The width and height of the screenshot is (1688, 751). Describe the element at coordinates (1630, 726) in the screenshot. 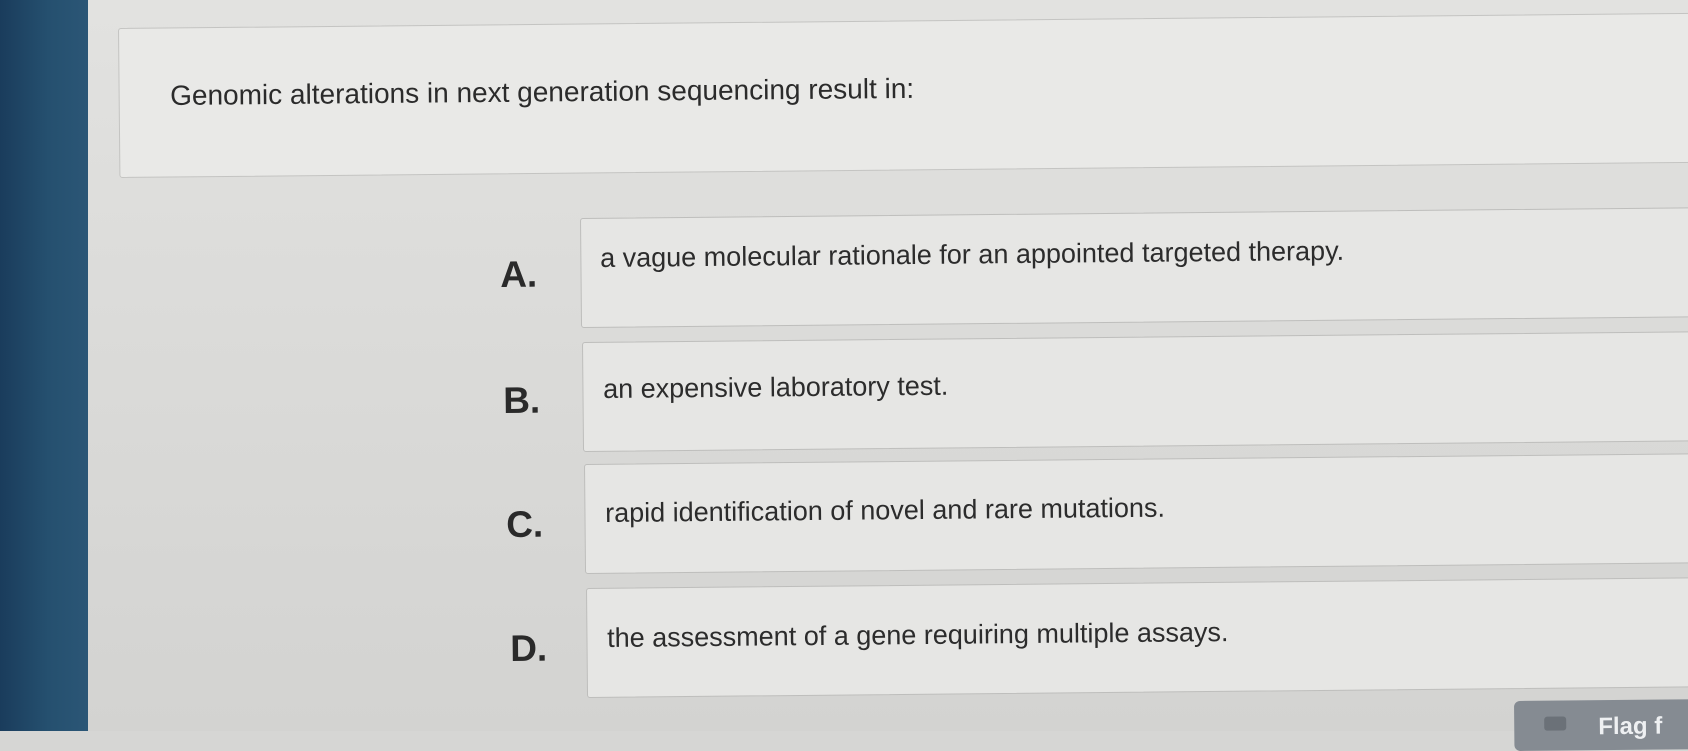

I see `flag-button-label: Flag f` at that location.